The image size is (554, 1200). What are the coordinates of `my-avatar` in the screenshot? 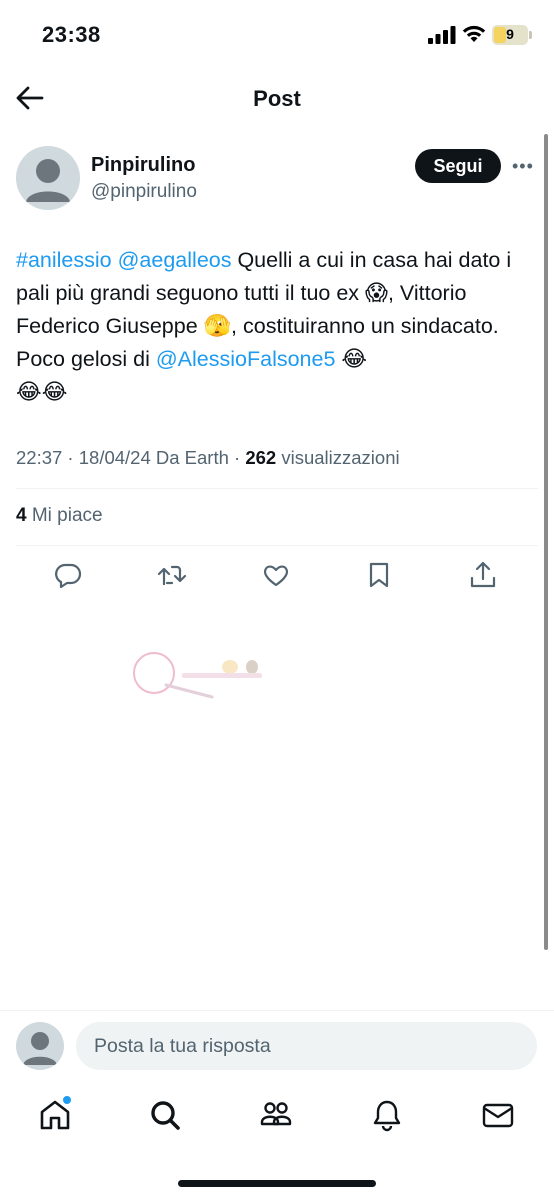 It's located at (40, 1046).